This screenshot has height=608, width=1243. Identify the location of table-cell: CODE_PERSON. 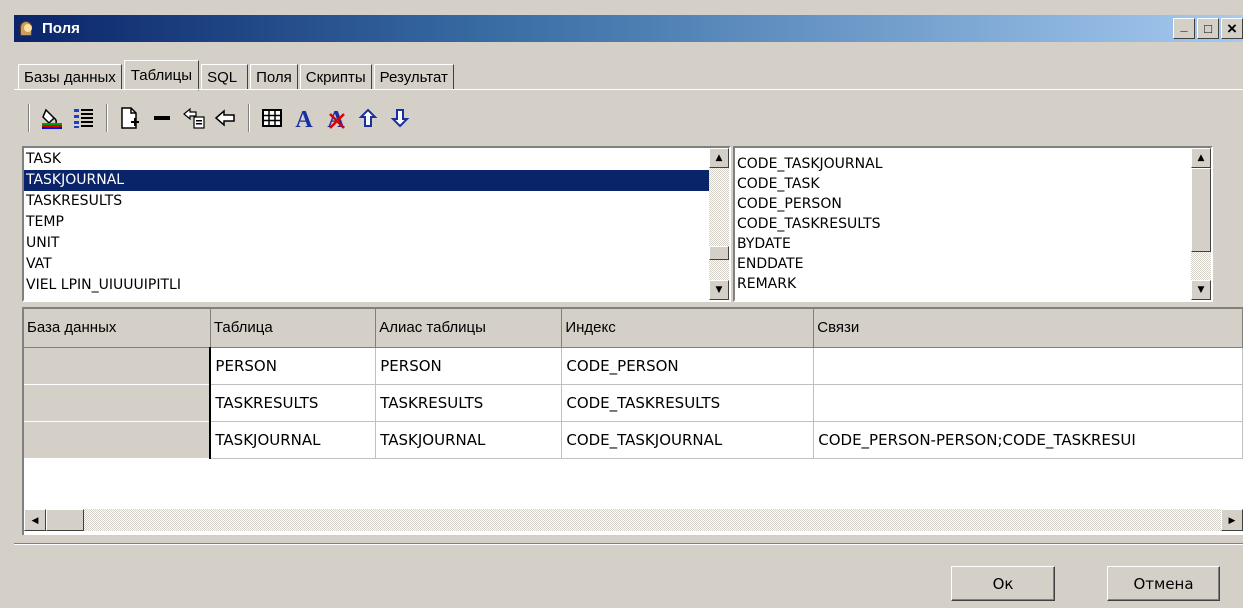
(688, 366).